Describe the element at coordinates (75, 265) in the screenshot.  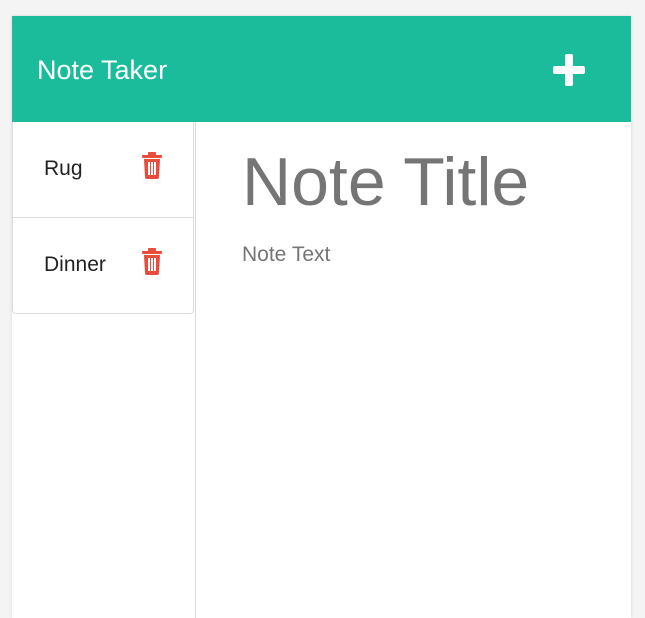
I see `note-item-title: Dinner` at that location.